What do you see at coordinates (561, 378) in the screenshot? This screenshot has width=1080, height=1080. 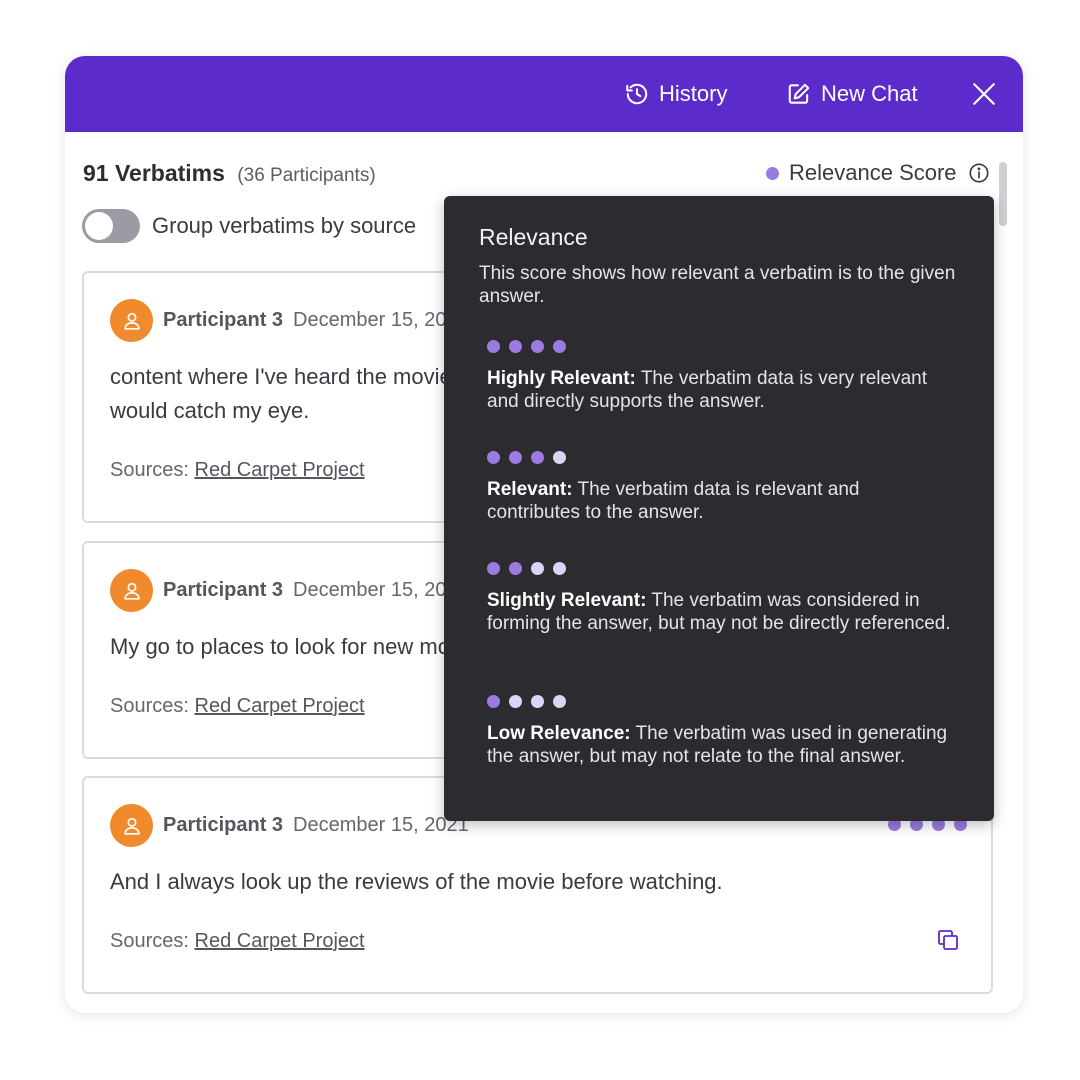 I see `relevance-level-name: Highly Relevant:` at bounding box center [561, 378].